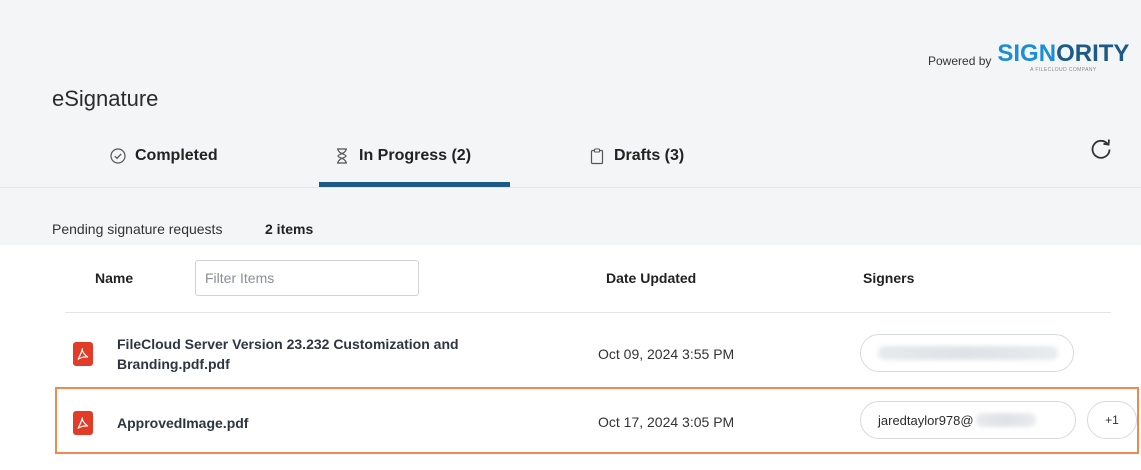 The width and height of the screenshot is (1141, 470). What do you see at coordinates (1112, 420) in the screenshot?
I see `more-signers-chip: +1` at bounding box center [1112, 420].